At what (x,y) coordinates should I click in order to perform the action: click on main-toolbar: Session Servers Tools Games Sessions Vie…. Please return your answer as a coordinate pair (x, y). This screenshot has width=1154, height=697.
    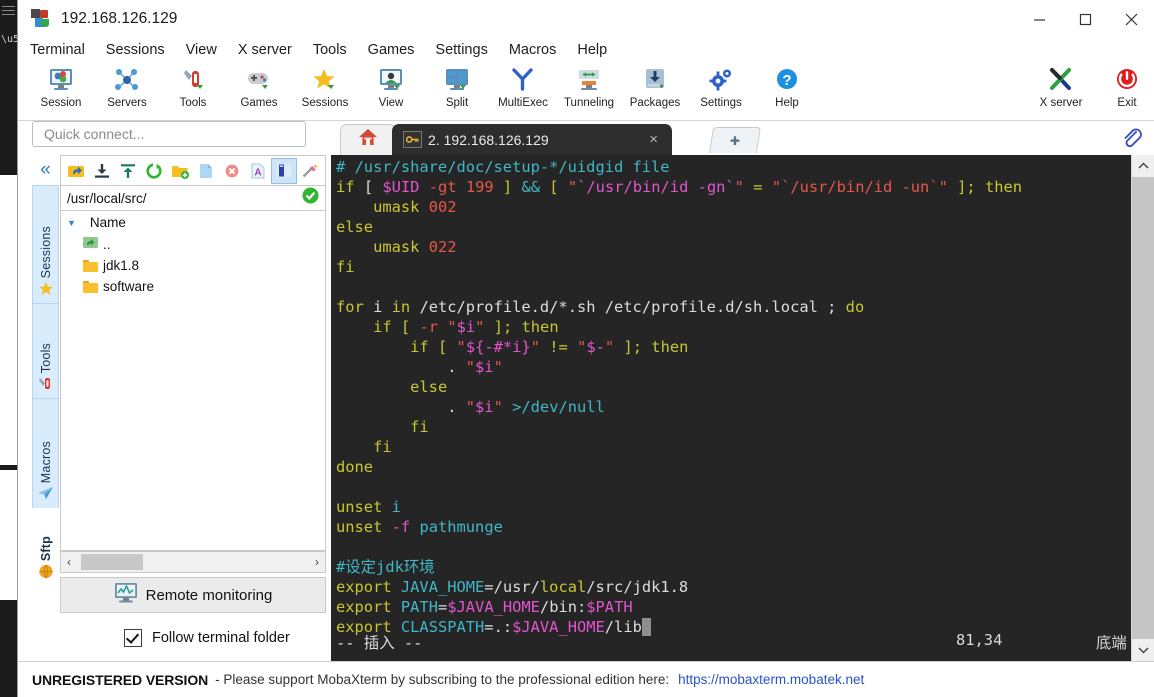
    Looking at the image, I should click on (586, 91).